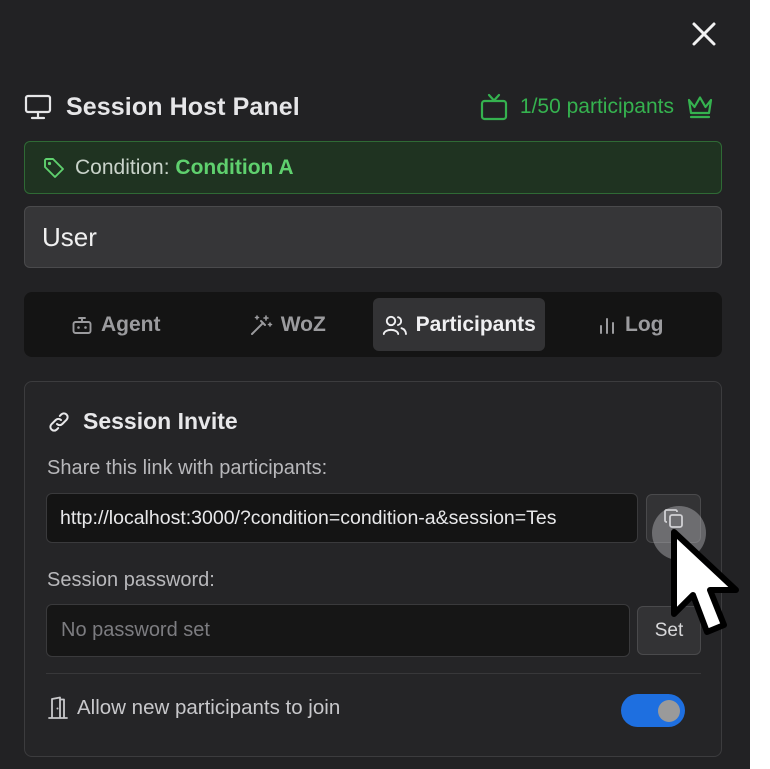 This screenshot has height=769, width=770. What do you see at coordinates (261, 324) in the screenshot?
I see `magic-wand-icon` at bounding box center [261, 324].